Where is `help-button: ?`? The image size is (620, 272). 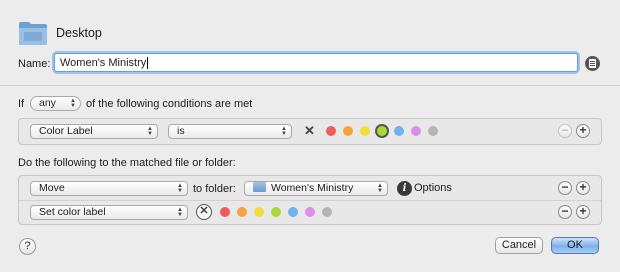
help-button: ? is located at coordinates (27, 246).